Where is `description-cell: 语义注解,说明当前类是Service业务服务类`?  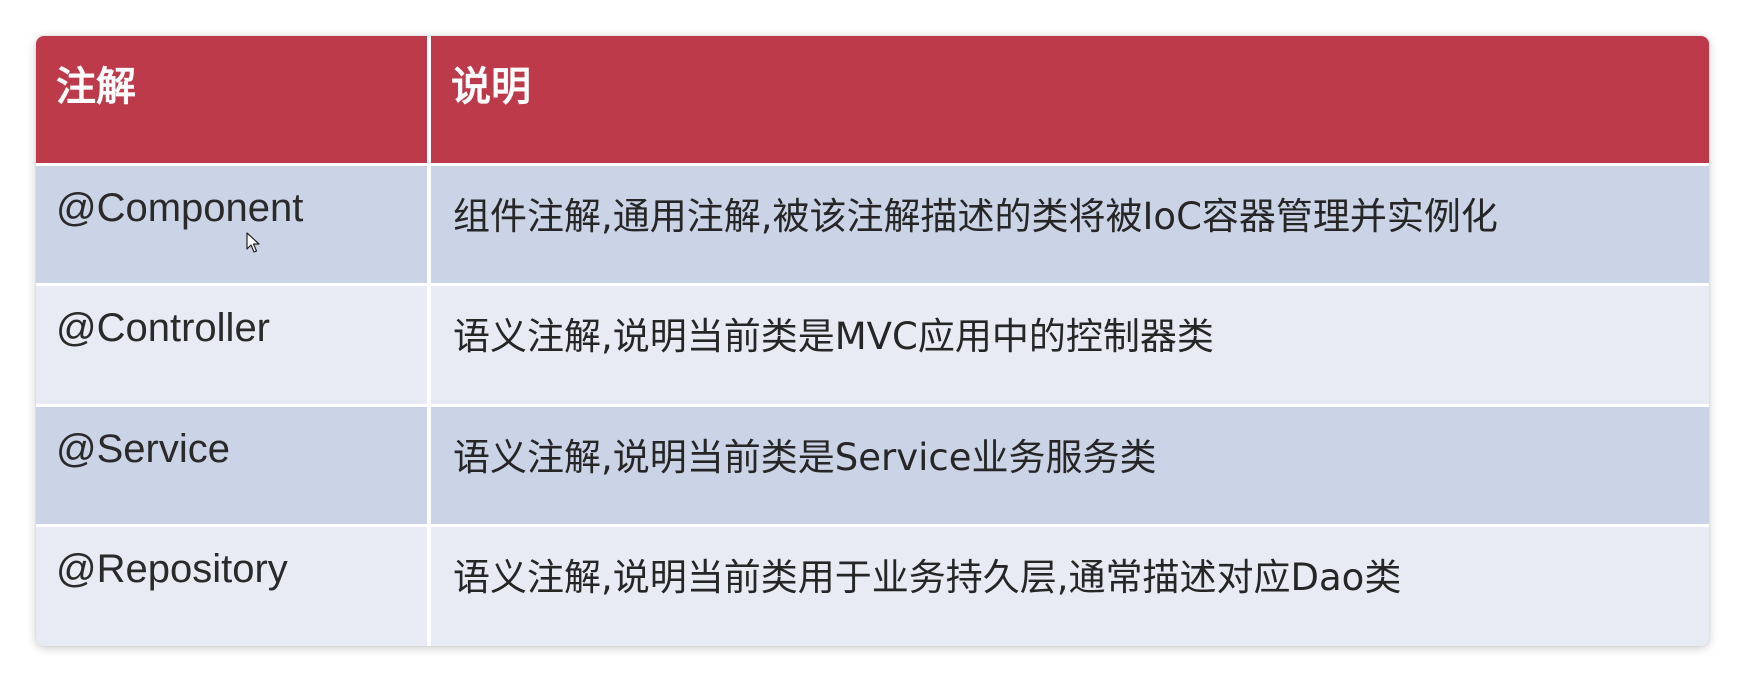
description-cell: 语义注解,说明当前类是Service业务服务类 is located at coordinates (1068, 464).